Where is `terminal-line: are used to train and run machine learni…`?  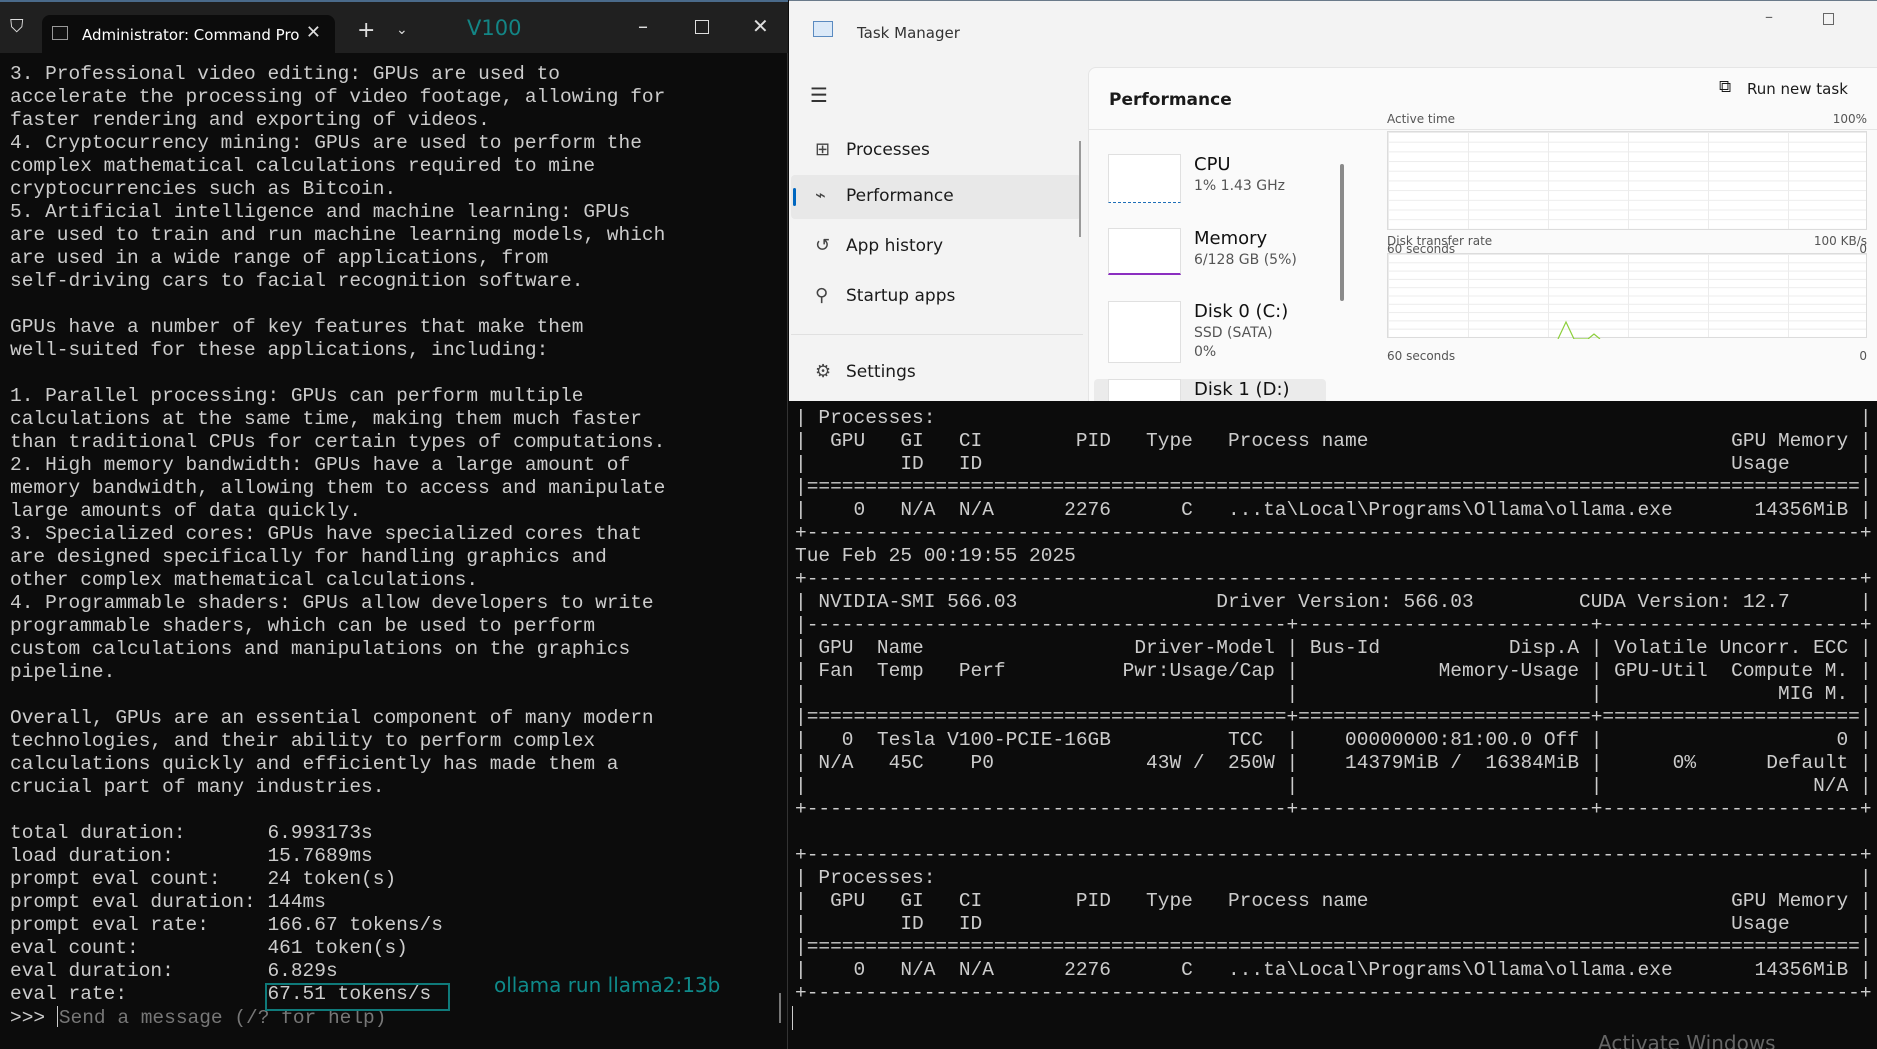 terminal-line: are used to train and run machine learni… is located at coordinates (338, 235).